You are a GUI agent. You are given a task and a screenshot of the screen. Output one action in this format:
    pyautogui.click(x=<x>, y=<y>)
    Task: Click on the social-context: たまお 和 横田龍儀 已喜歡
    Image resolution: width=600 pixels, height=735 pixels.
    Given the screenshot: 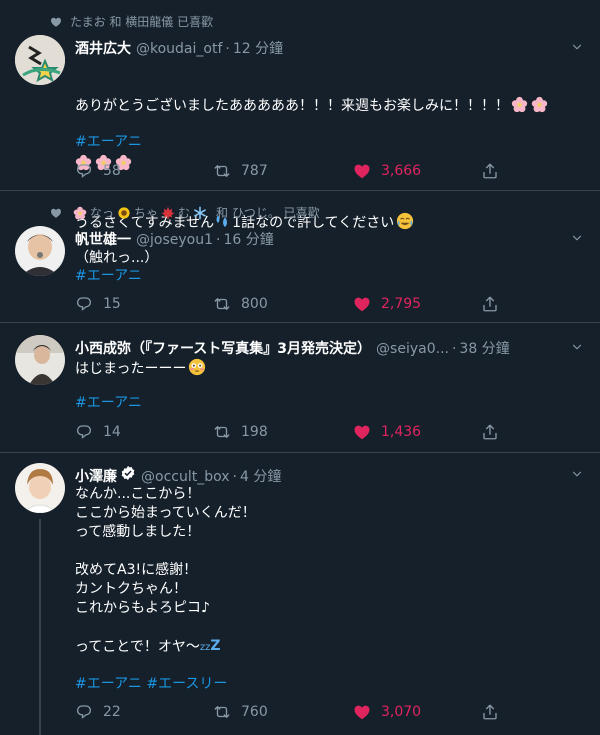 What is the action you would take?
    pyautogui.click(x=131, y=21)
    